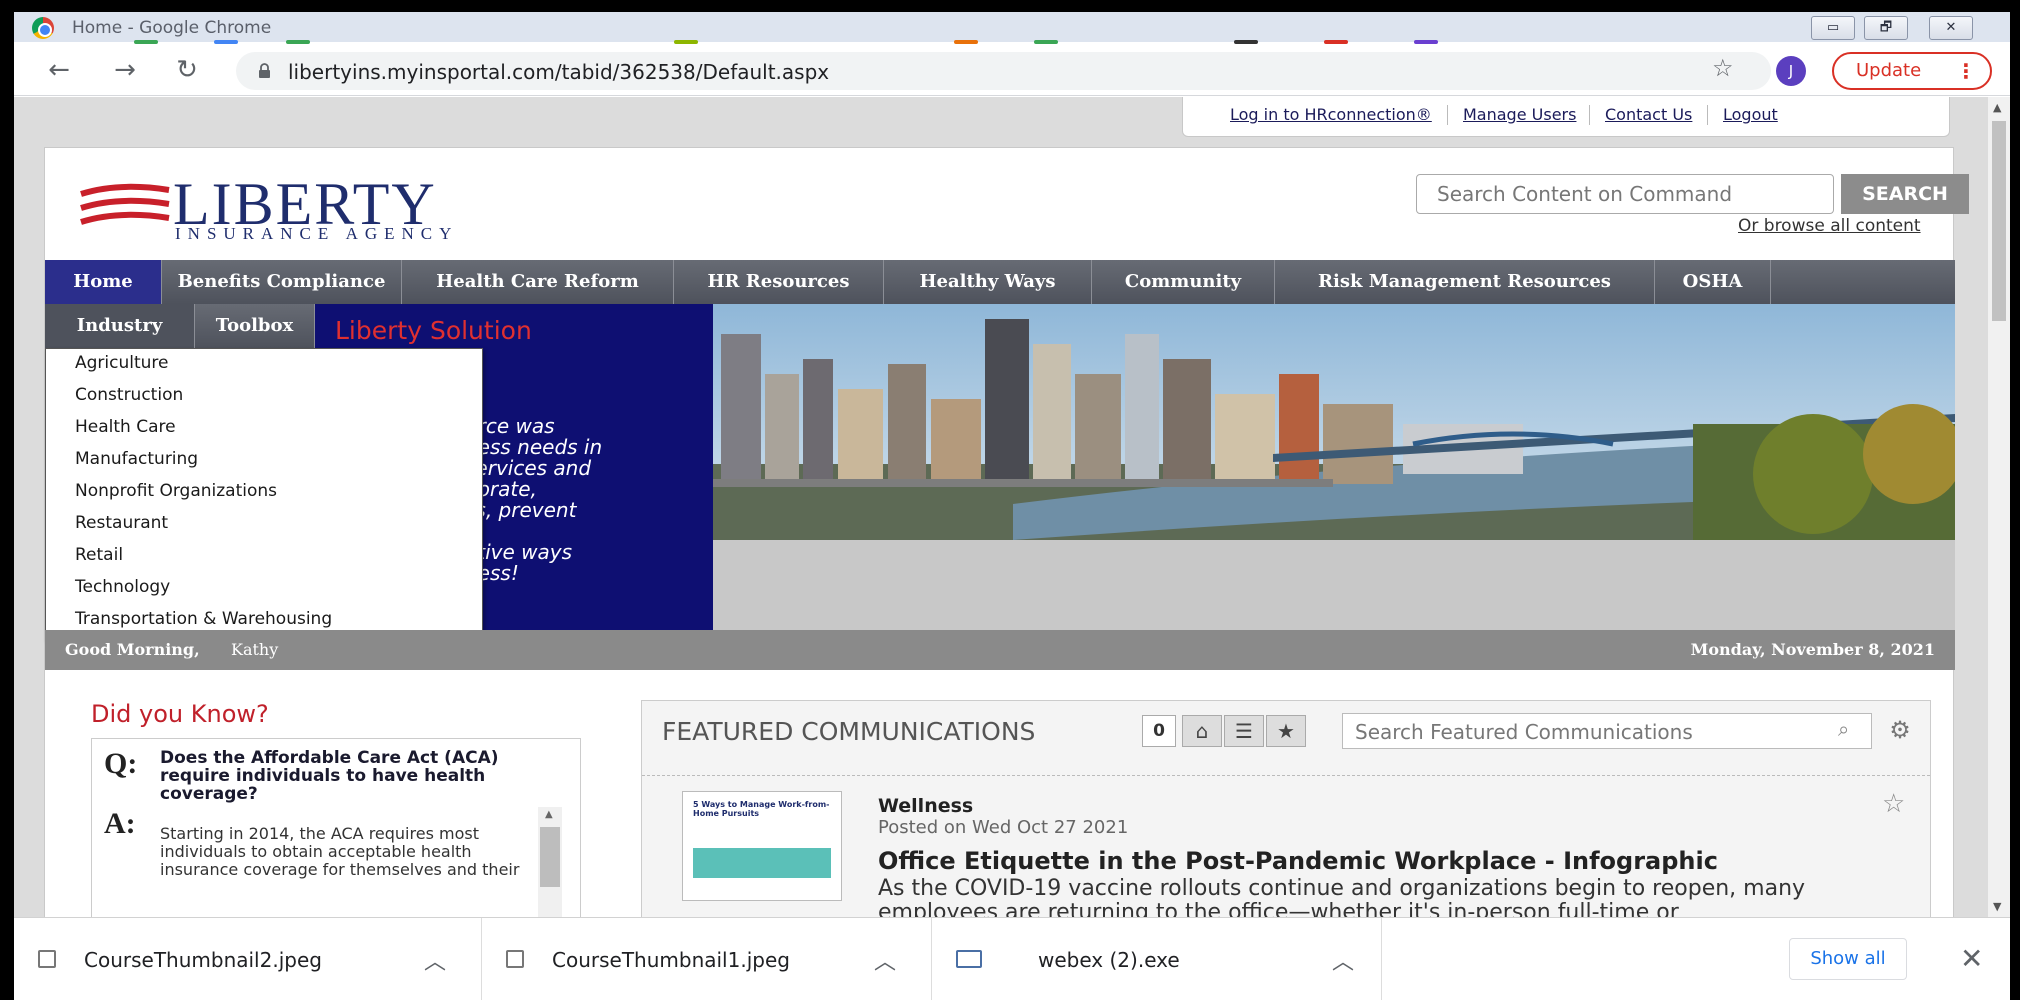 Image resolution: width=2020 pixels, height=1000 pixels. Describe the element at coordinates (1843, 729) in the screenshot. I see `search-icon: ⌕` at that location.